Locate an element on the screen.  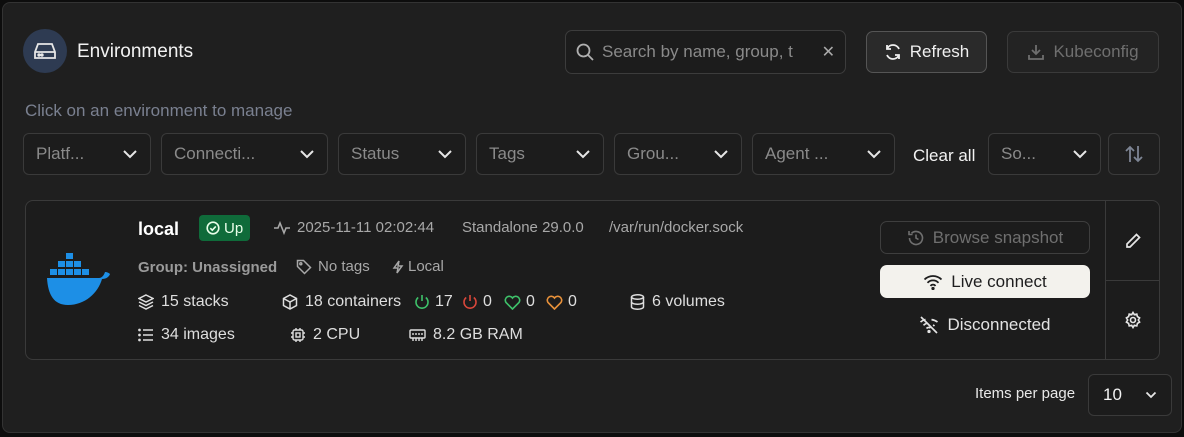
search-placeholder: Search by name, group, t is located at coordinates (697, 51).